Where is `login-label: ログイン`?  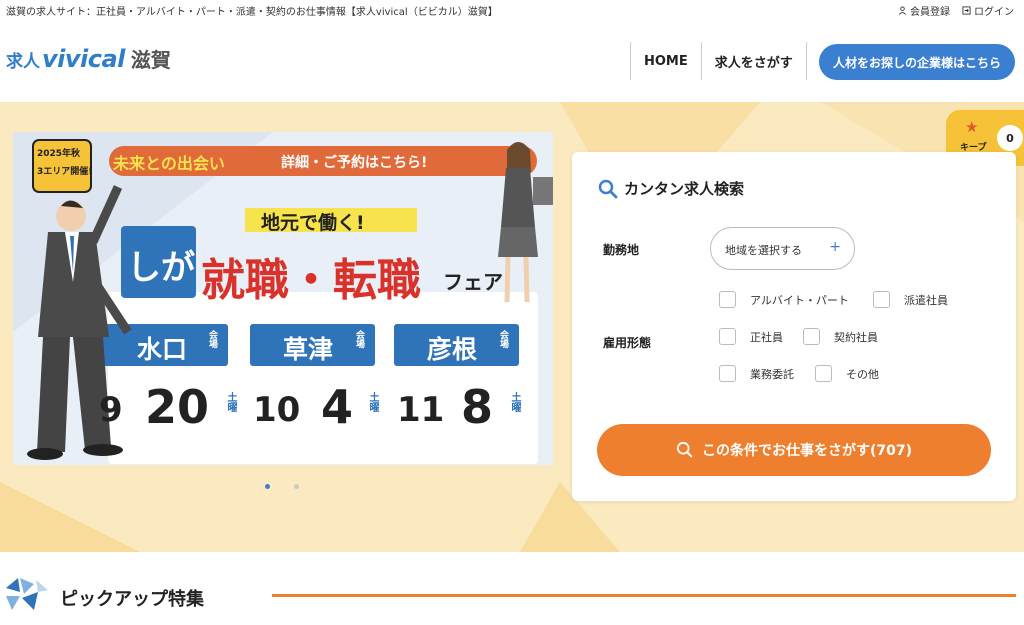 login-label: ログイン is located at coordinates (994, 12).